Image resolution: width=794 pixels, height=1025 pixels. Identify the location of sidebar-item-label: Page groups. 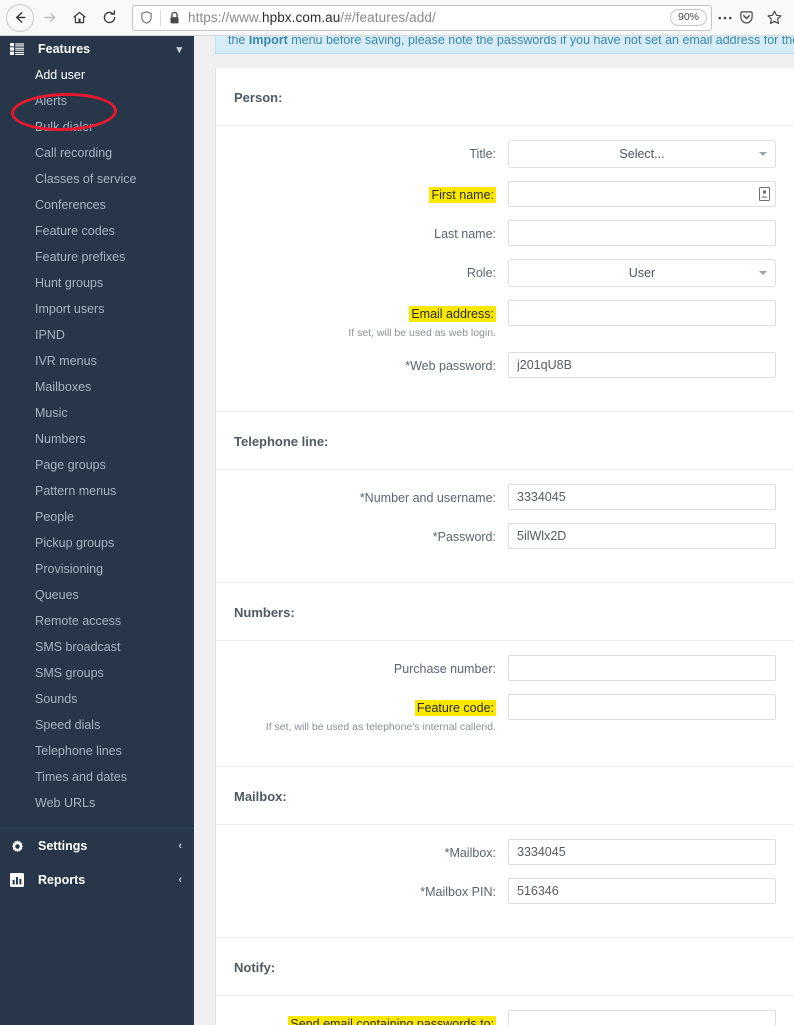
(70, 465).